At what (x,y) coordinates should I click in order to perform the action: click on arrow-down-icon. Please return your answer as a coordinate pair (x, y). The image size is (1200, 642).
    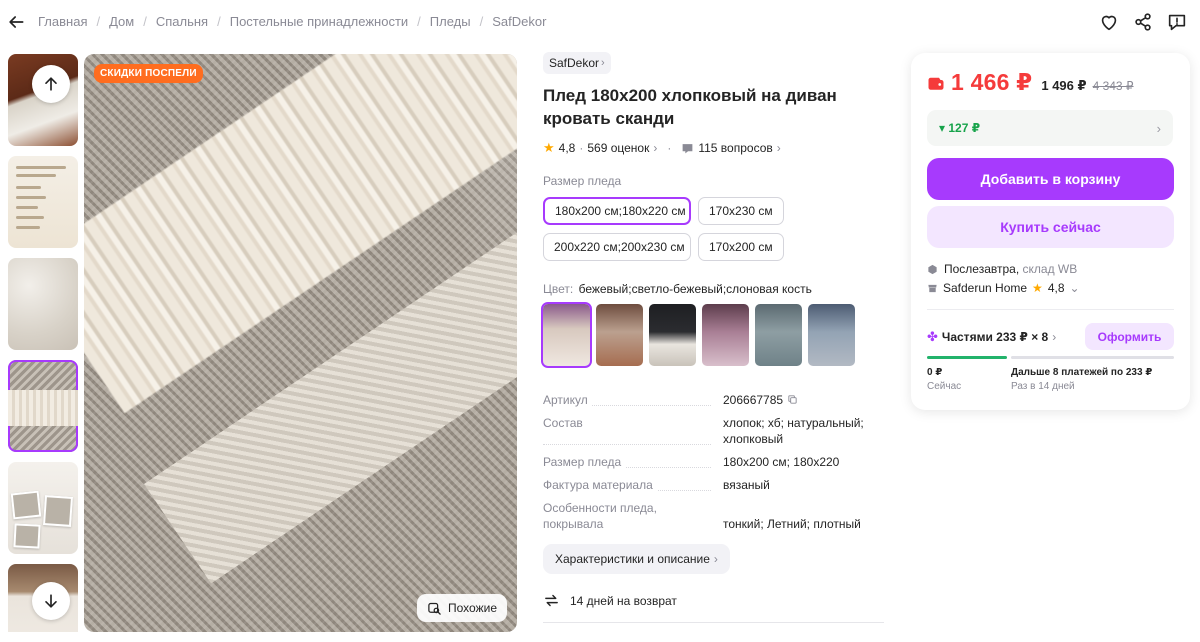
    Looking at the image, I should click on (51, 601).